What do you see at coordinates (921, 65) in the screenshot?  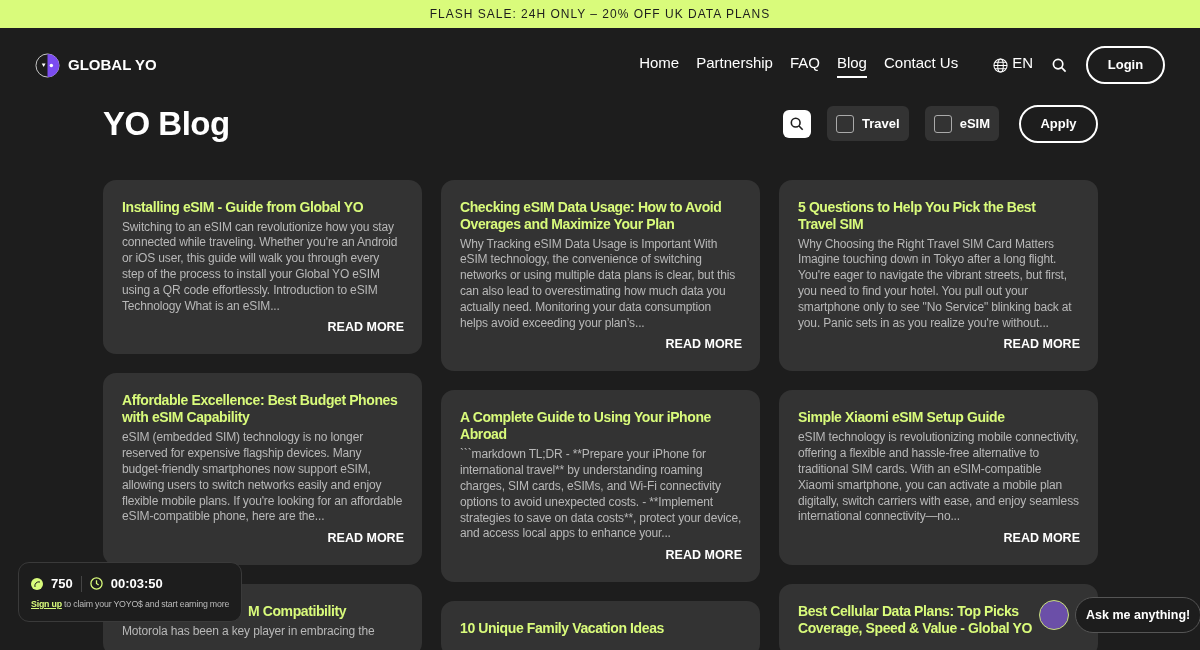 I see `nav-link: Contact Us` at bounding box center [921, 65].